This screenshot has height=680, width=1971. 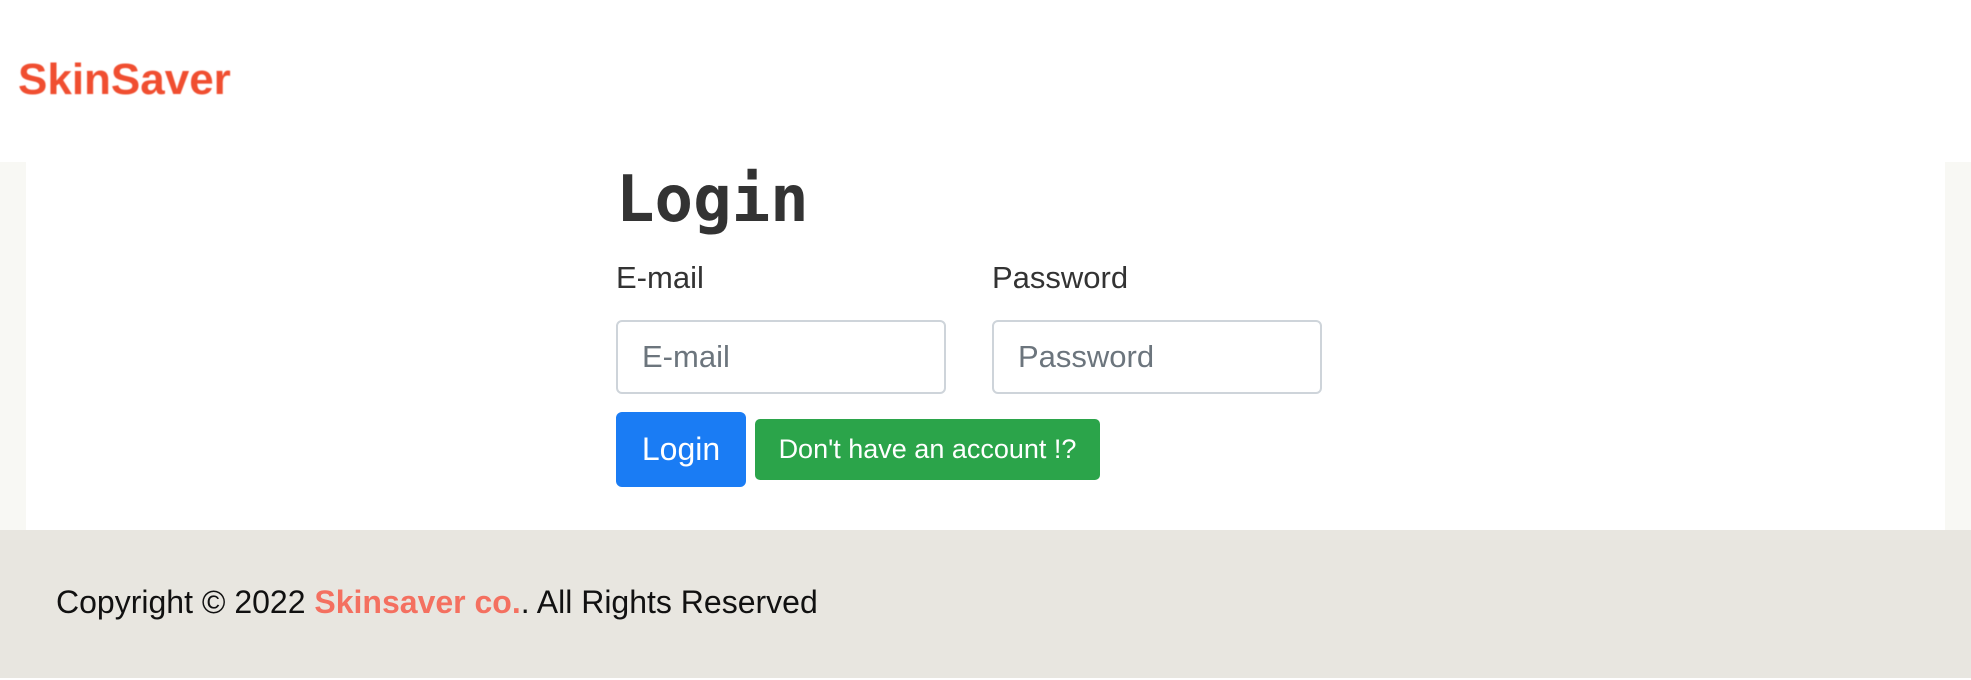 What do you see at coordinates (669, 602) in the screenshot?
I see `copyright-suffix: . All Rights Reserved` at bounding box center [669, 602].